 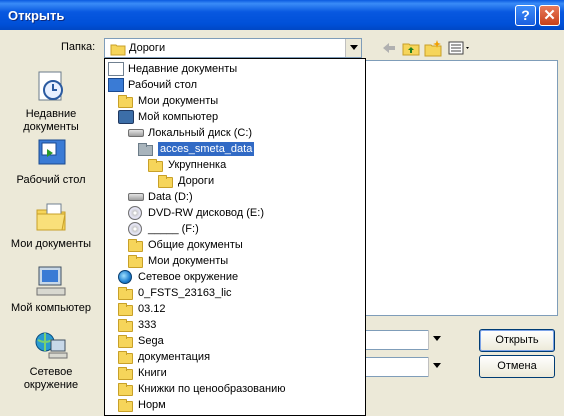 I want to click on place-recent: Недавние документы, so click(x=51, y=102).